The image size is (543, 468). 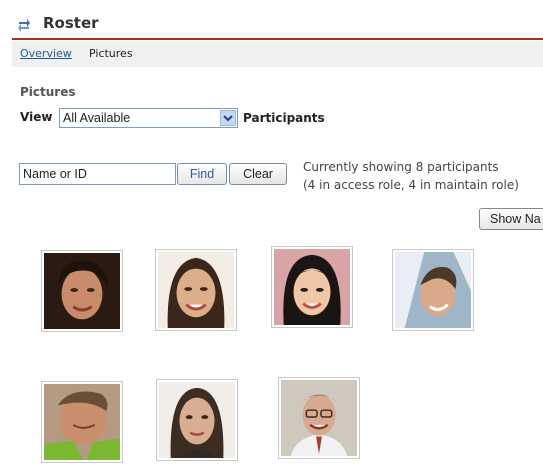 I want to click on show-names-button: Show Na, so click(x=511, y=219).